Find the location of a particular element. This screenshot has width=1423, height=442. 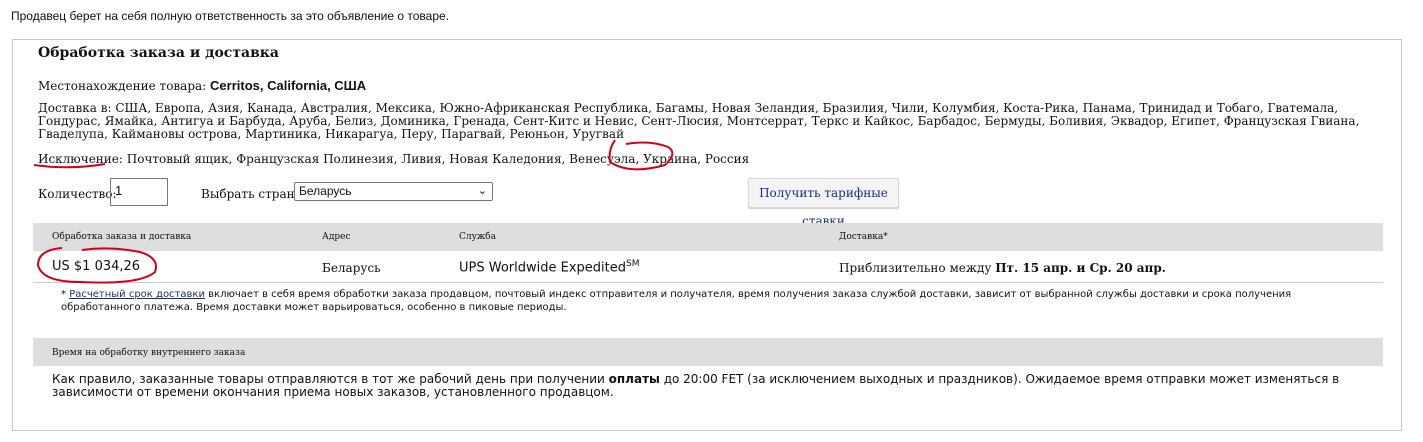

header-address: Адрес is located at coordinates (336, 237).